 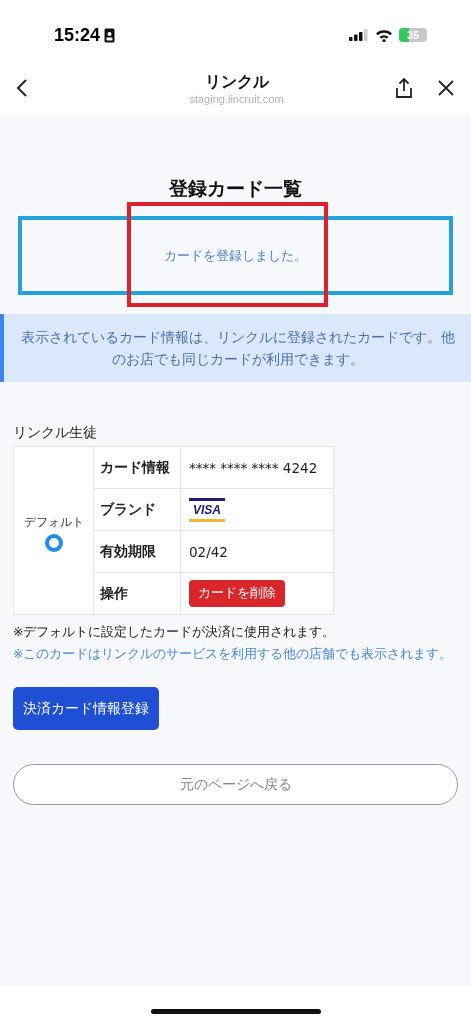 What do you see at coordinates (446, 88) in the screenshot?
I see `close-icon` at bounding box center [446, 88].